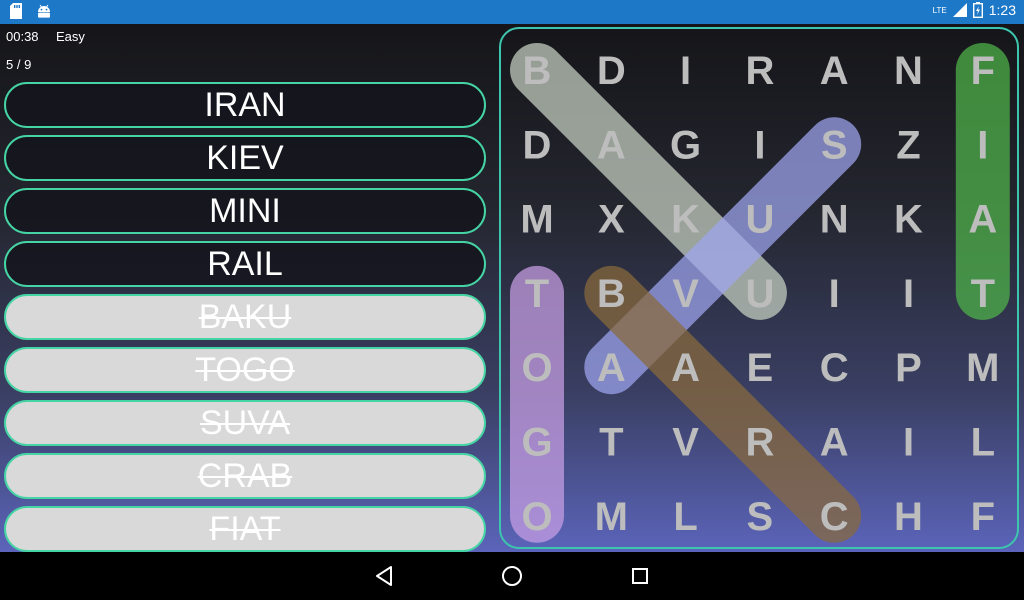 The height and width of the screenshot is (600, 1024). I want to click on word-text: IRAN, so click(245, 104).